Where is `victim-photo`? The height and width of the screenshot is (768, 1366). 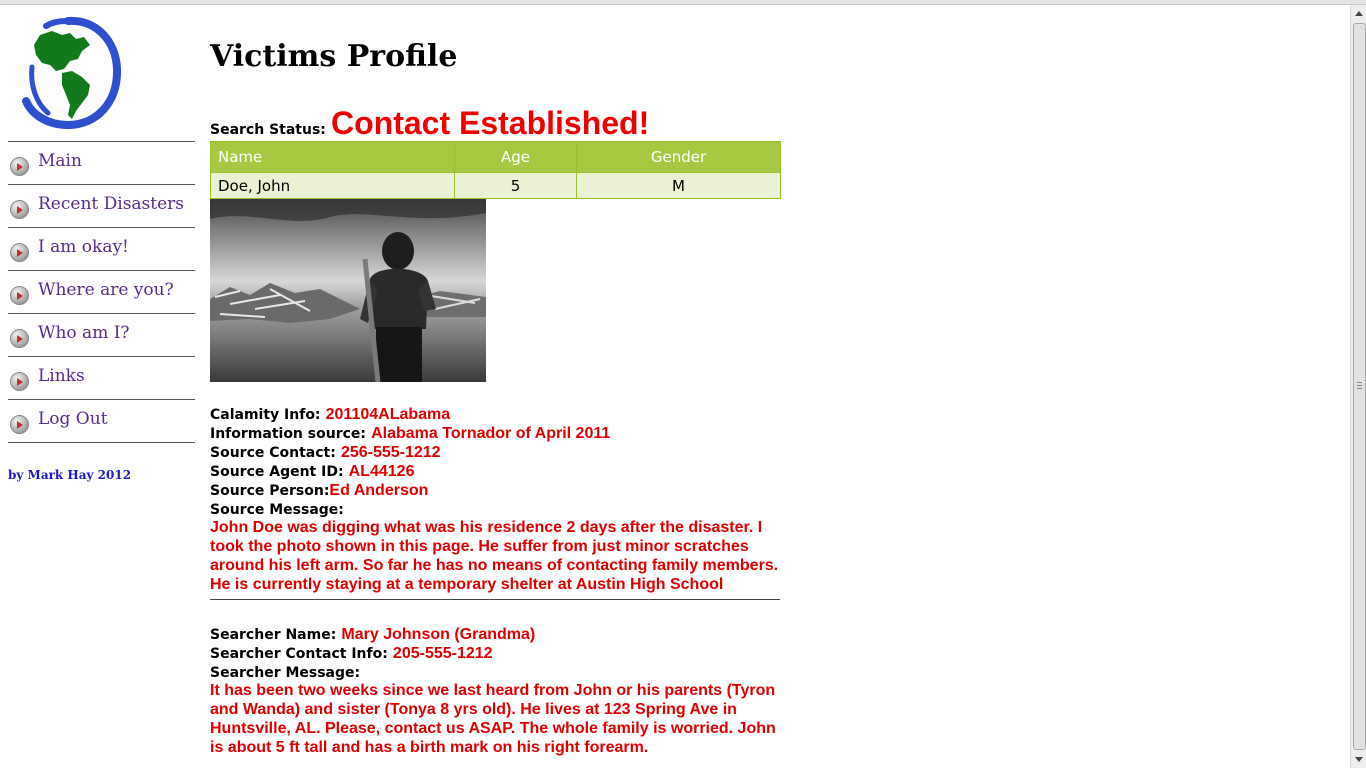 victim-photo is located at coordinates (348, 290).